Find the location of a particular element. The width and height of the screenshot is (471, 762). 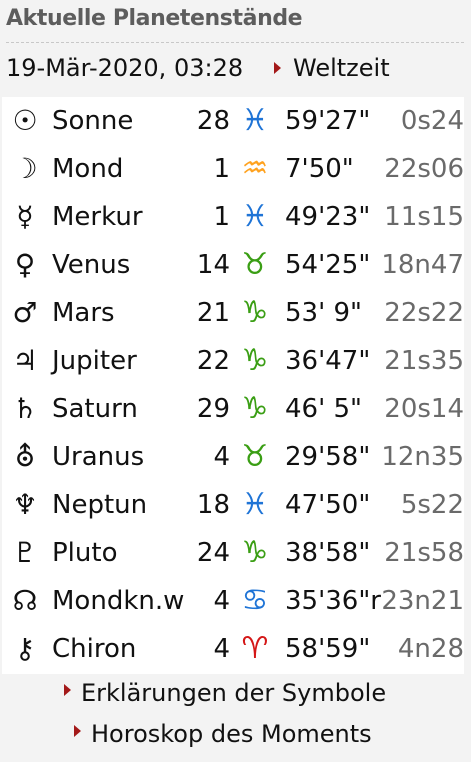

planet-name: Saturn is located at coordinates (95, 409).